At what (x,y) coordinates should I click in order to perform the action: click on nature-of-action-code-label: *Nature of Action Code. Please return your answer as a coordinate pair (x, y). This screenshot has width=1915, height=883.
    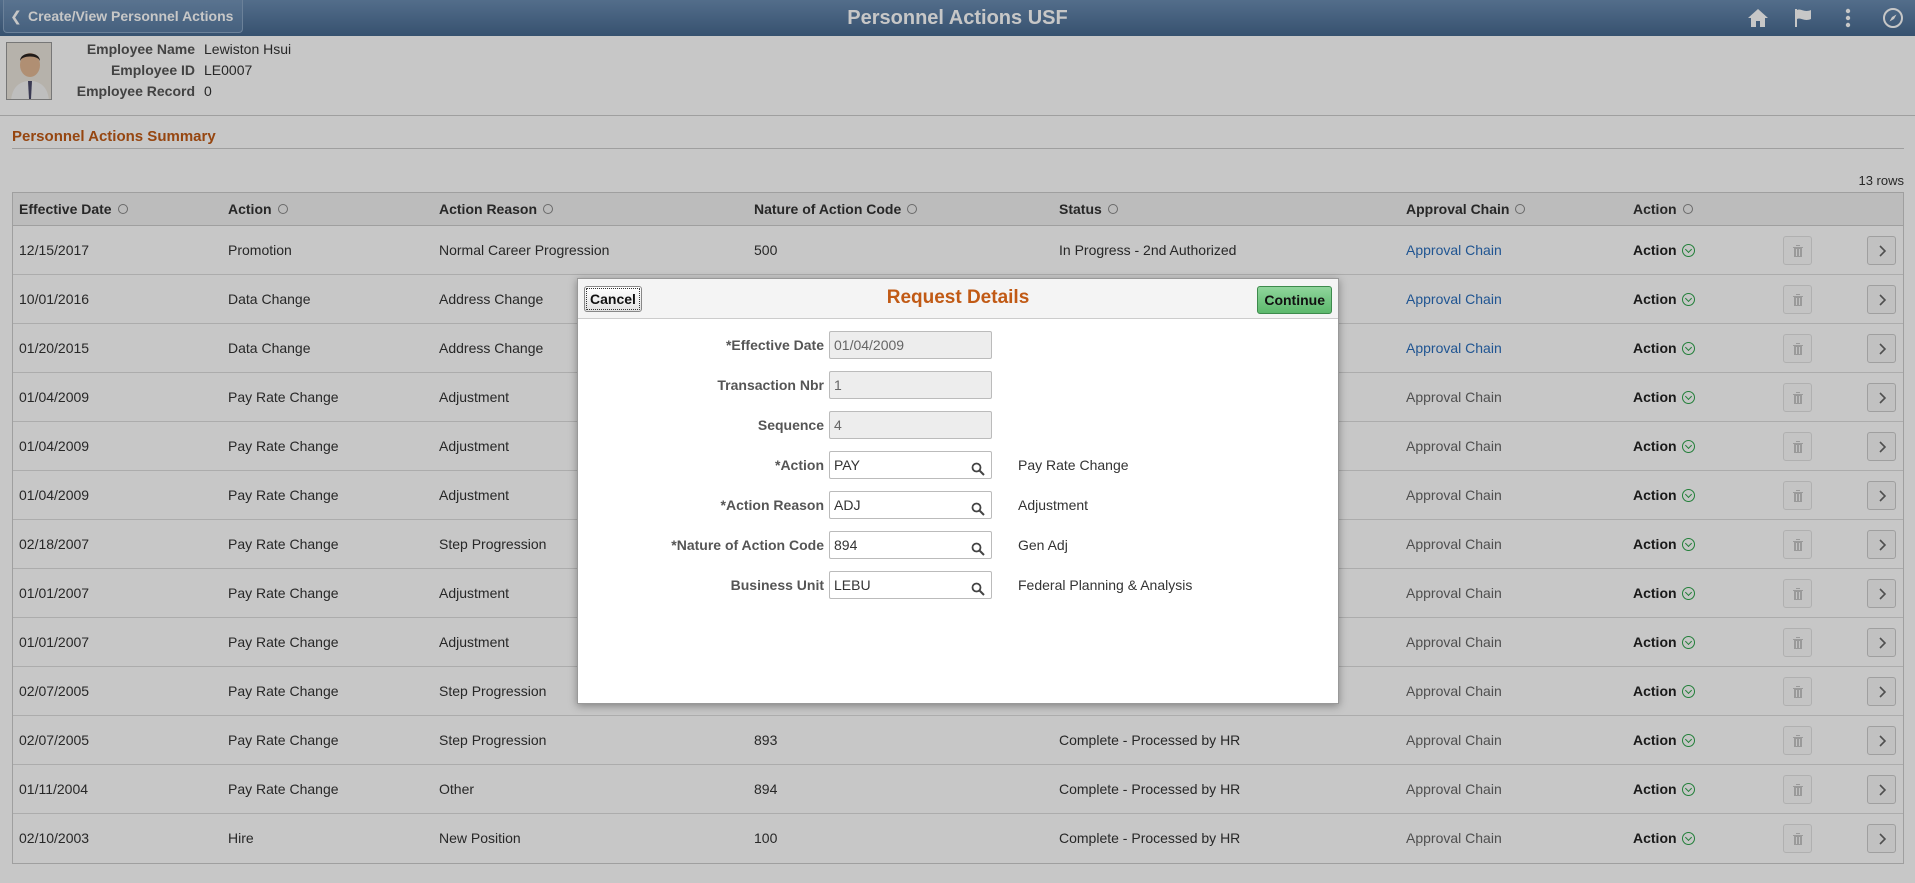
    Looking at the image, I should click on (747, 545).